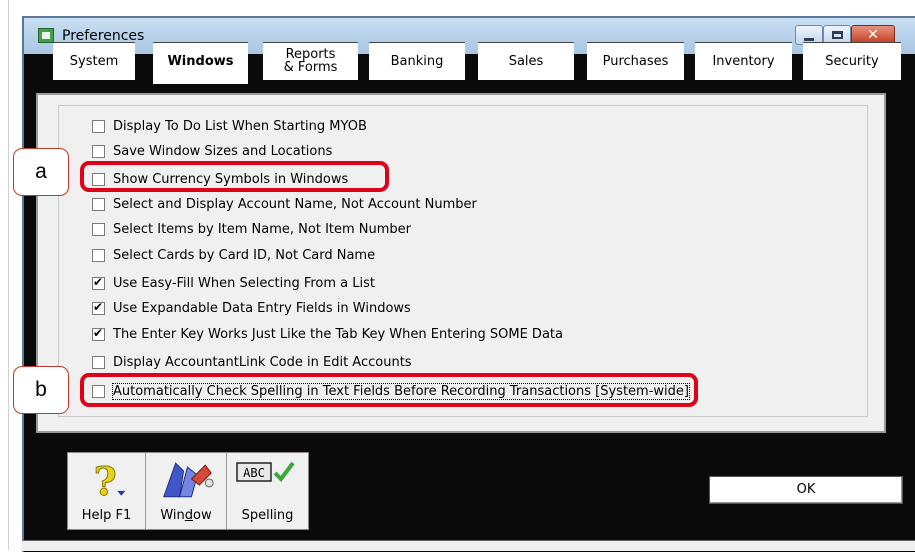 The height and width of the screenshot is (552, 915). I want to click on ok-button: OK, so click(806, 490).